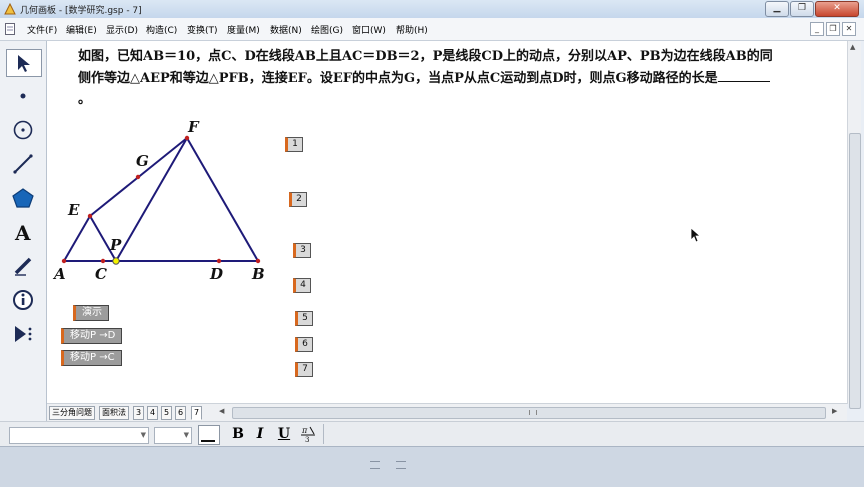  What do you see at coordinates (696, 235) in the screenshot?
I see `mouse-cursor-icon` at bounding box center [696, 235].